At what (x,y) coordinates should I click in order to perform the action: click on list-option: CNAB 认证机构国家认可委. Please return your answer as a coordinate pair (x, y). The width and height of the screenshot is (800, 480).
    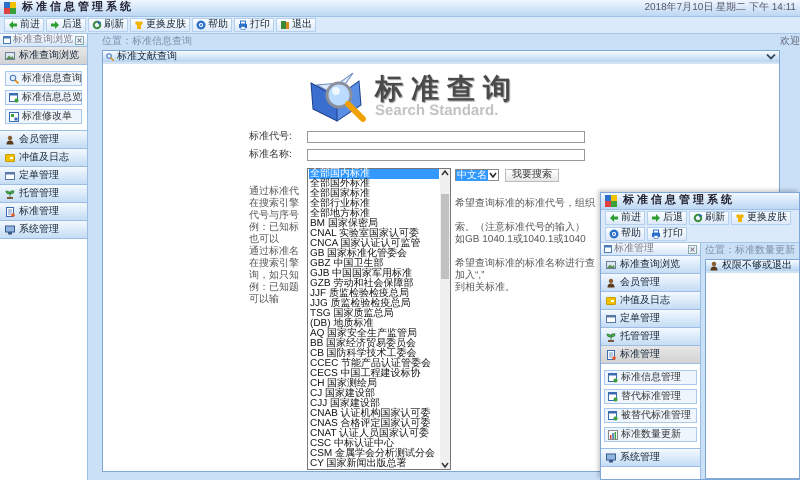
    Looking at the image, I should click on (374, 414).